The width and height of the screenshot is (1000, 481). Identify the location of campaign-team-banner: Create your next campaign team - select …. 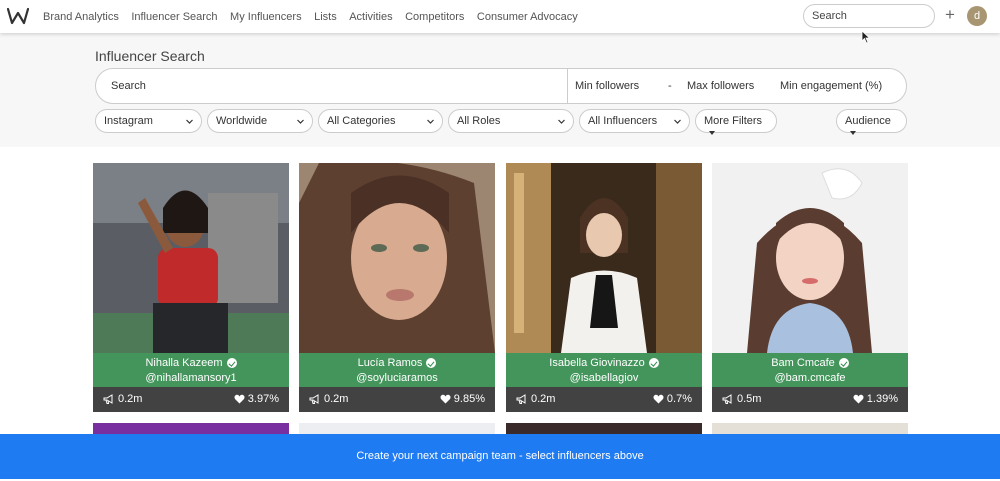
(500, 456).